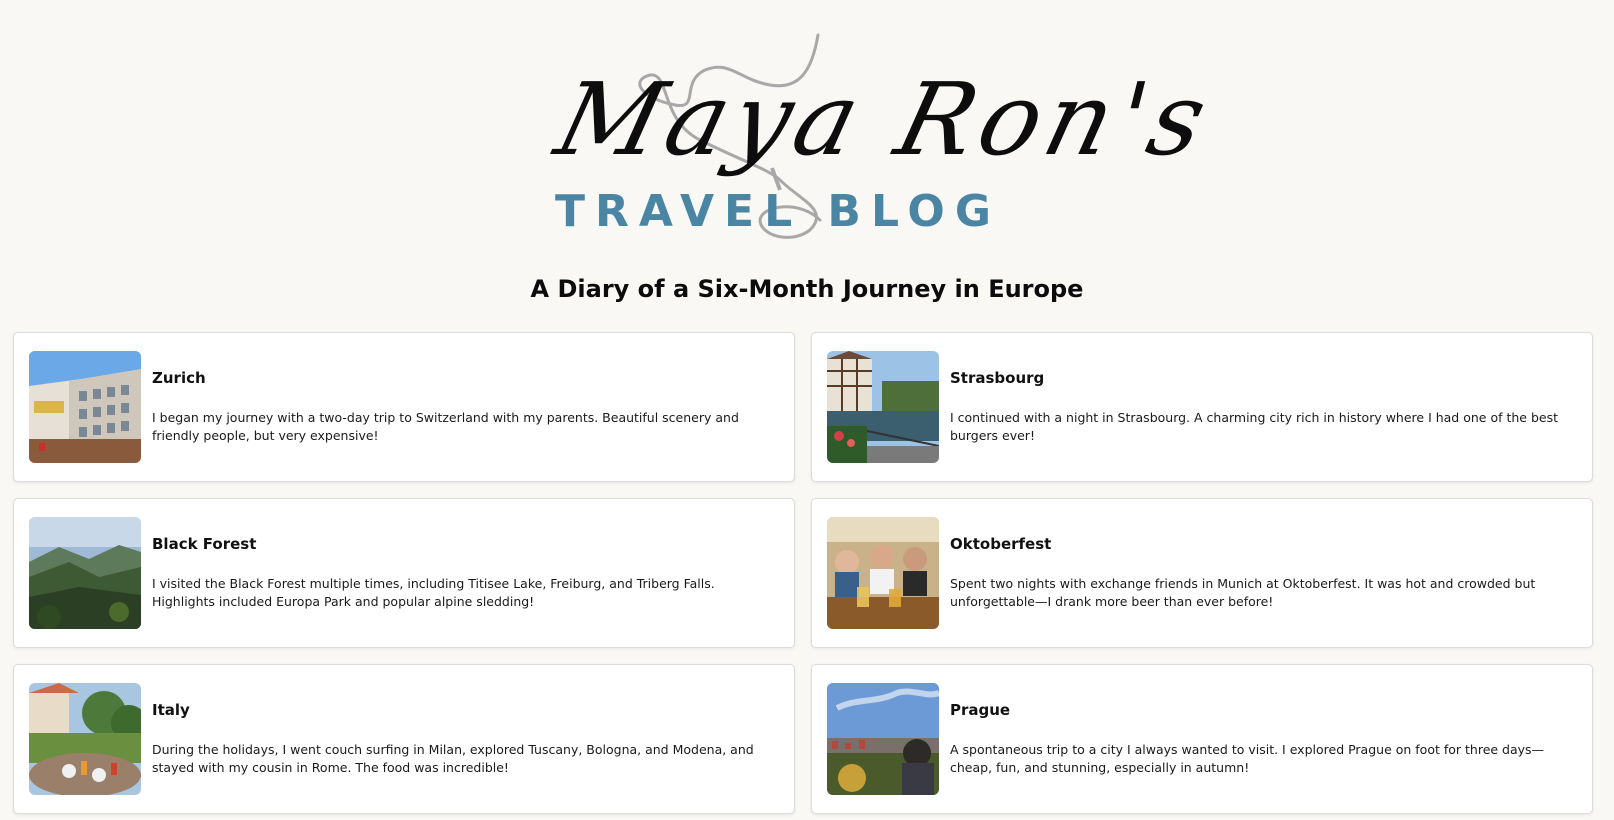 This screenshot has height=820, width=1614. What do you see at coordinates (85, 573) in the screenshot?
I see `black-forest-valley-photo` at bounding box center [85, 573].